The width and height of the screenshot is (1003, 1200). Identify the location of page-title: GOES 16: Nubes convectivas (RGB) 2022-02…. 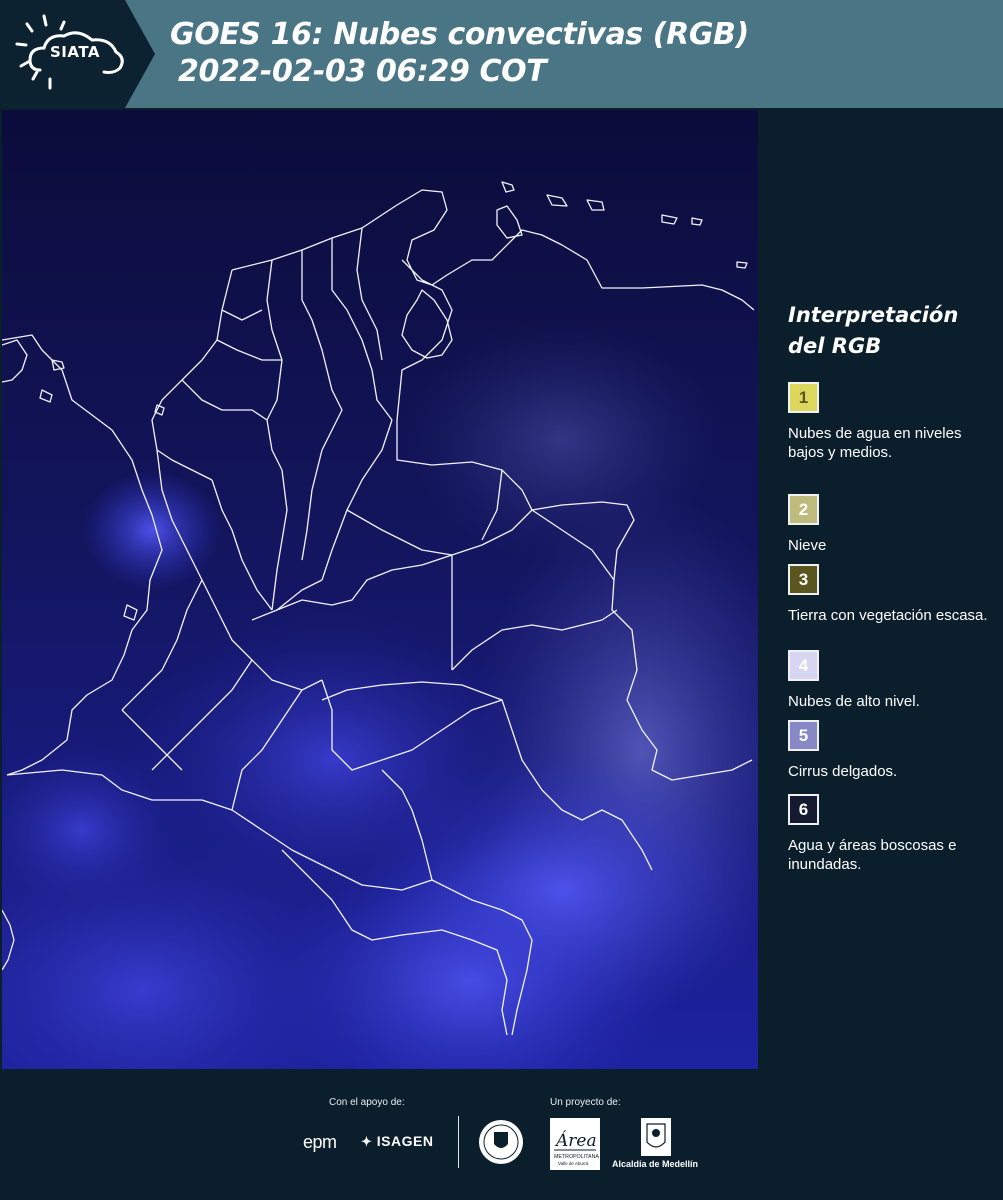
(459, 53).